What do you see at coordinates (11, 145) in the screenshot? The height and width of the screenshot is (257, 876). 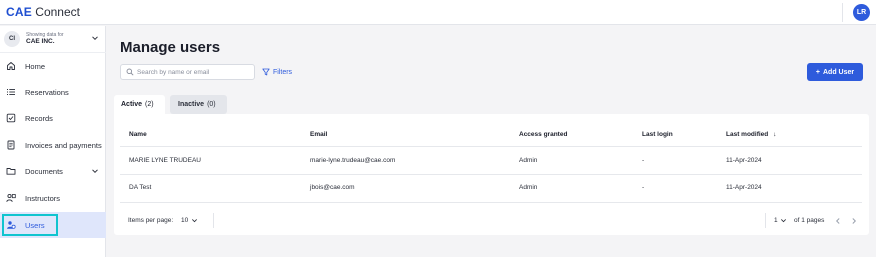 I see `document-icon` at bounding box center [11, 145].